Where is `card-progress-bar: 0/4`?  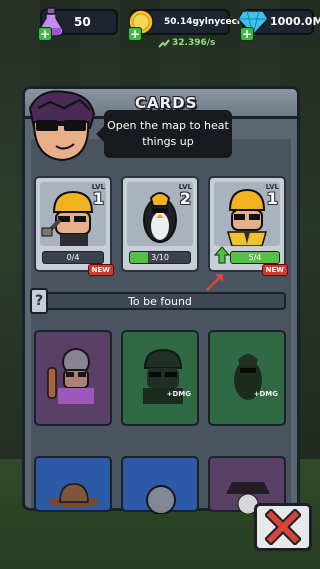
card-progress-bar: 0/4 is located at coordinates (73, 257).